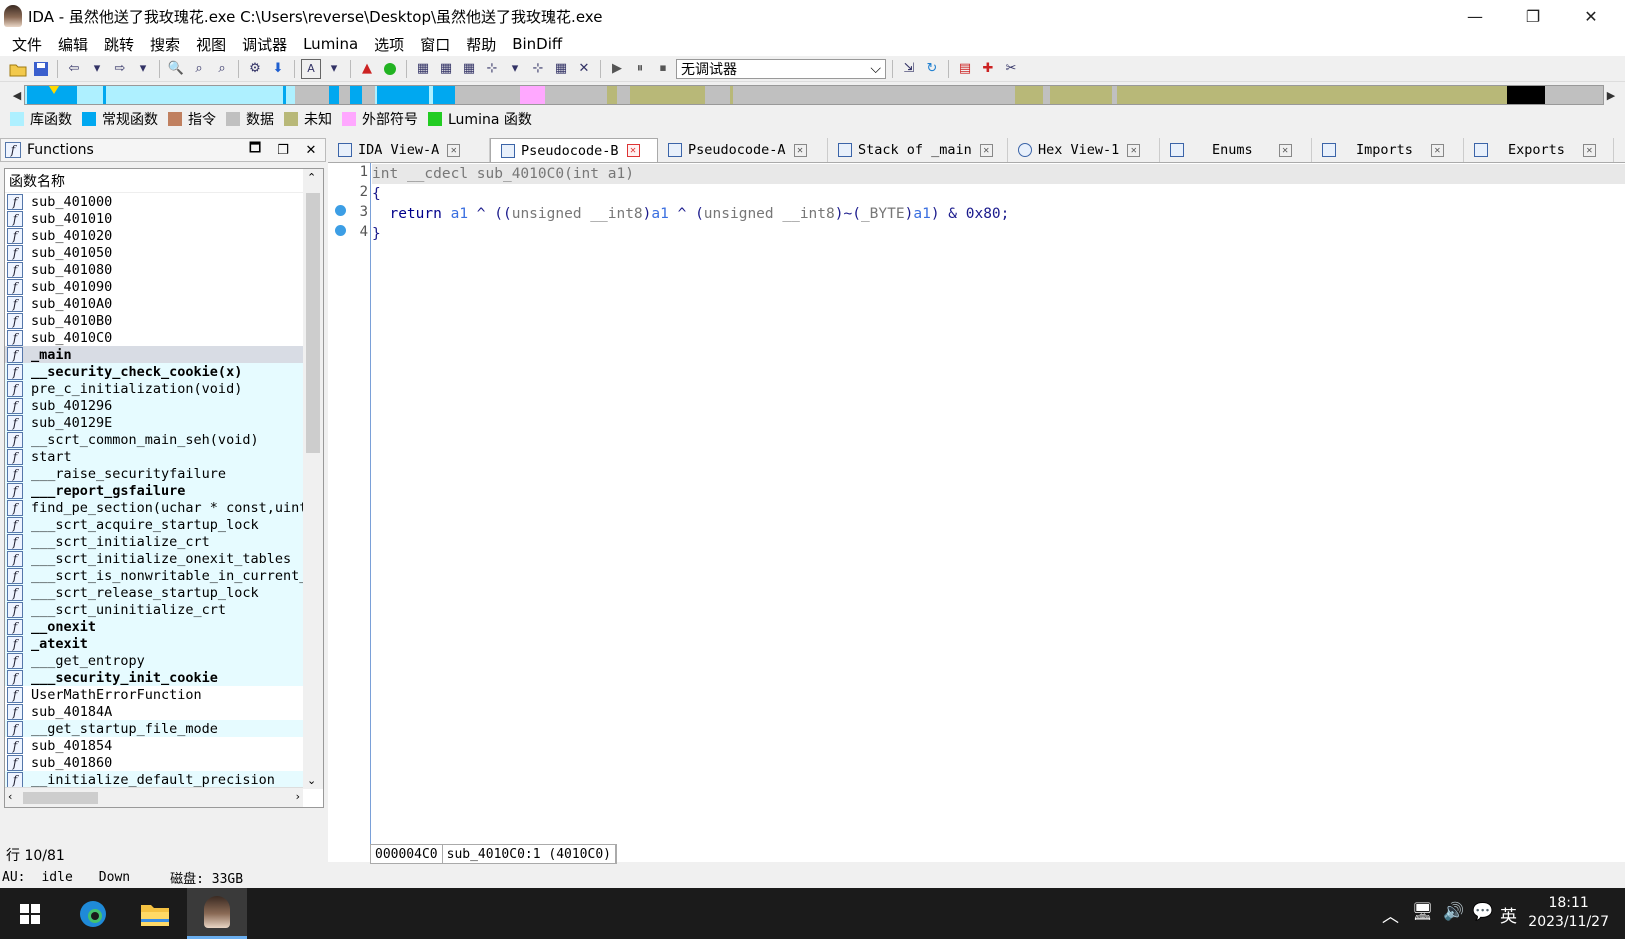  Describe the element at coordinates (1453, 912) in the screenshot. I see `volume-icon: 🔊` at that location.